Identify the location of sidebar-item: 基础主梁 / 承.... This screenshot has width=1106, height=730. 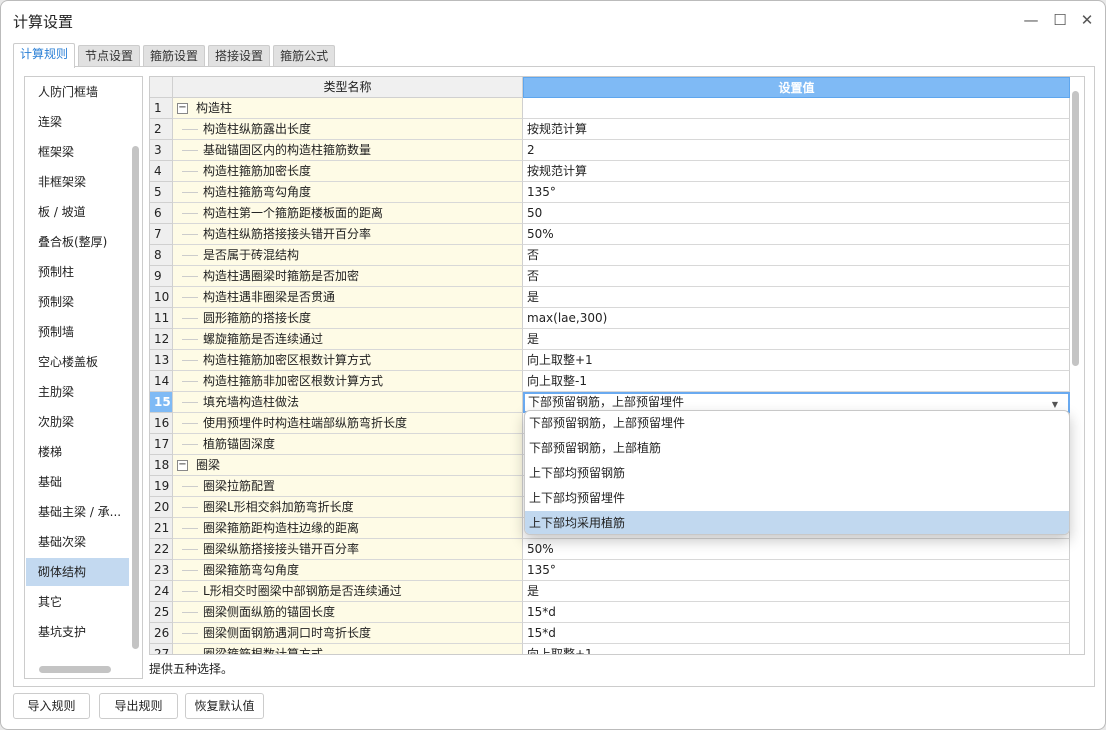
(77, 512).